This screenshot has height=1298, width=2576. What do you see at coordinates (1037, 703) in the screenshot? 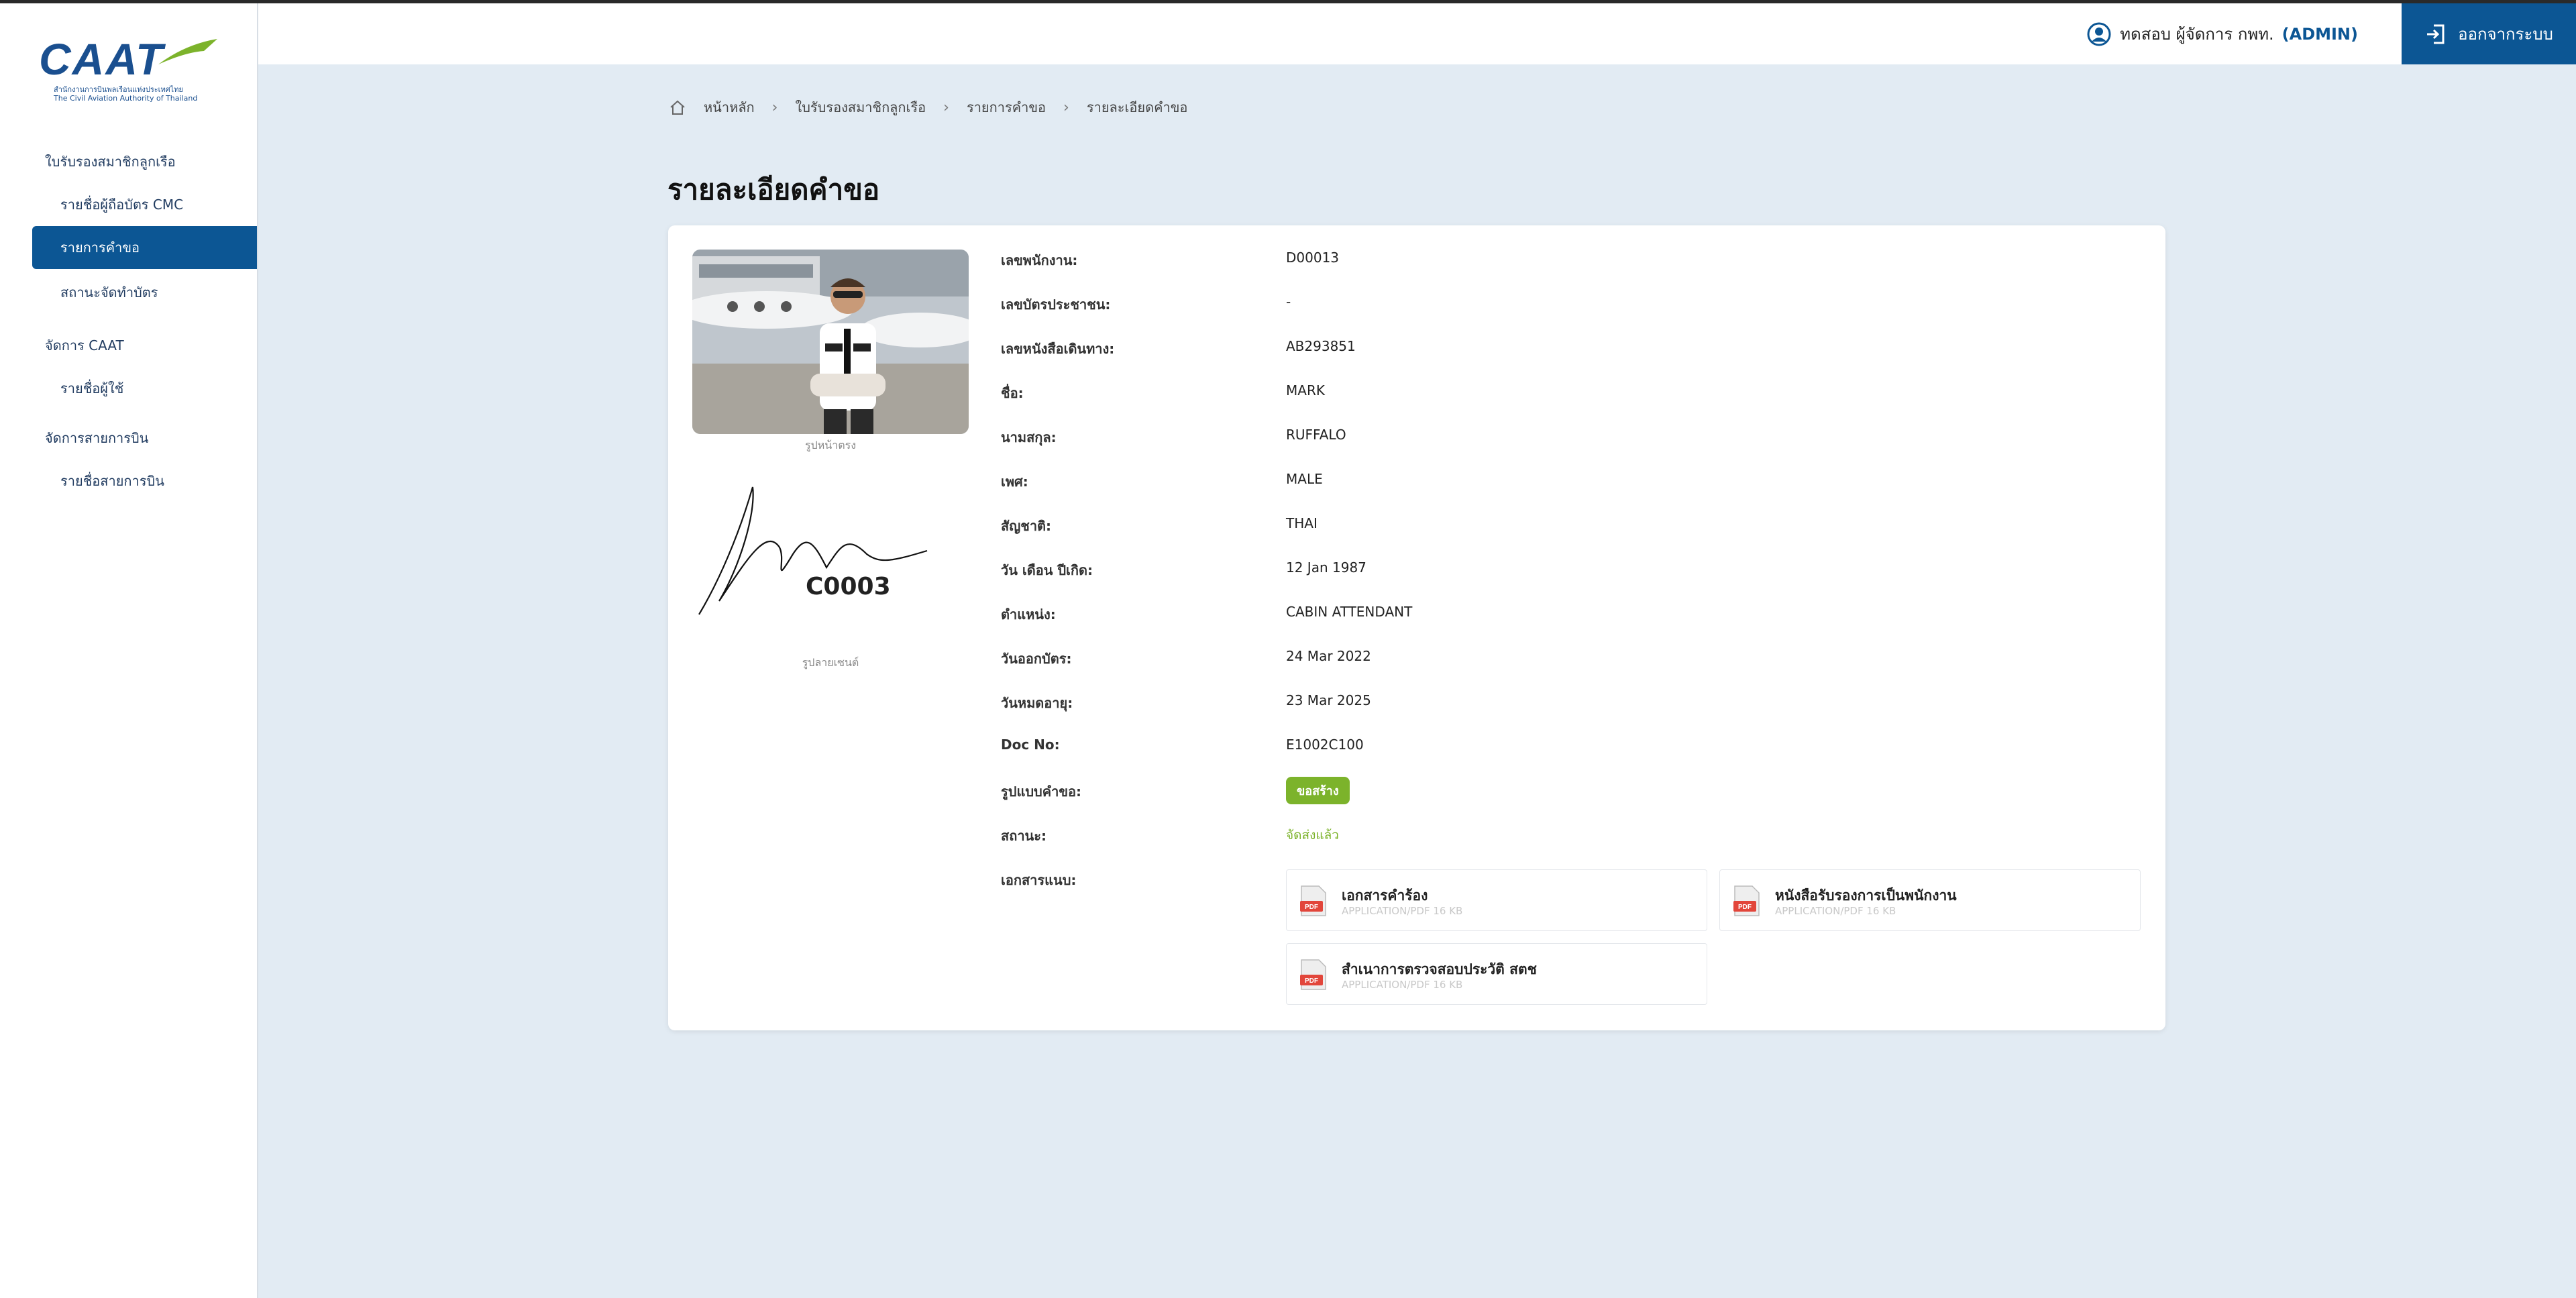
I see `field-label: วันหมดอายุ:` at bounding box center [1037, 703].